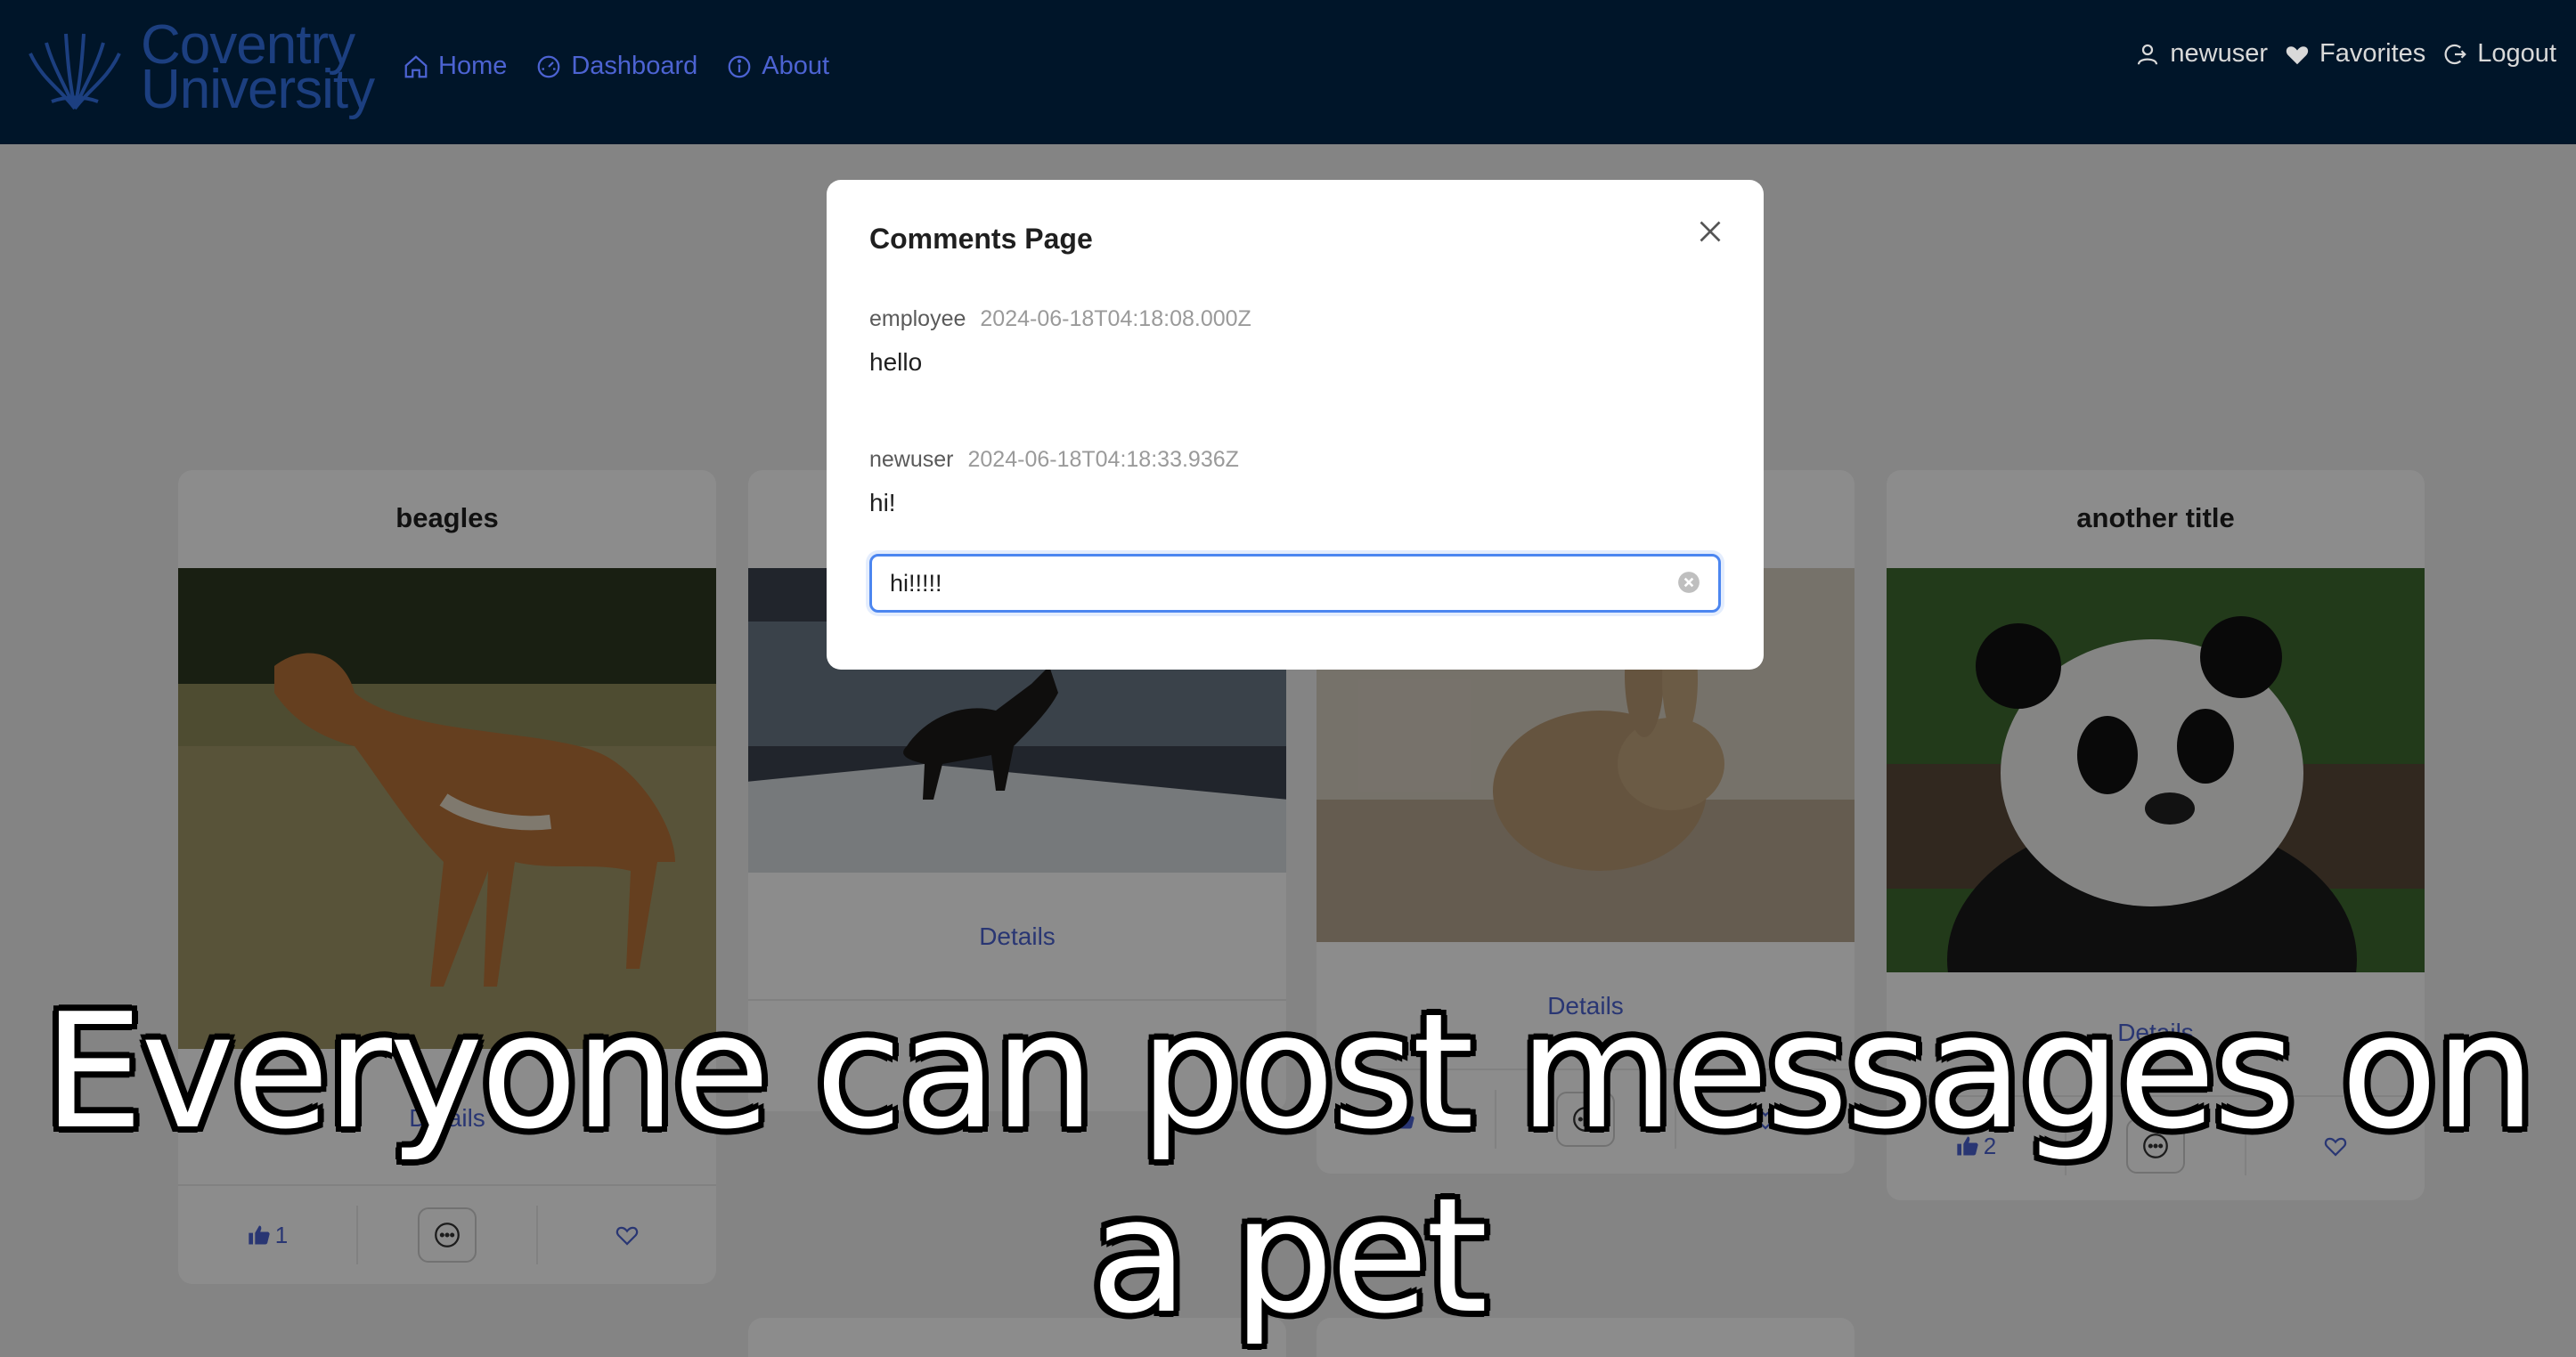 Image resolution: width=2576 pixels, height=1357 pixels. I want to click on comment-item: employee 2024-06-18T04:18:08.000Z hello, so click(1060, 341).